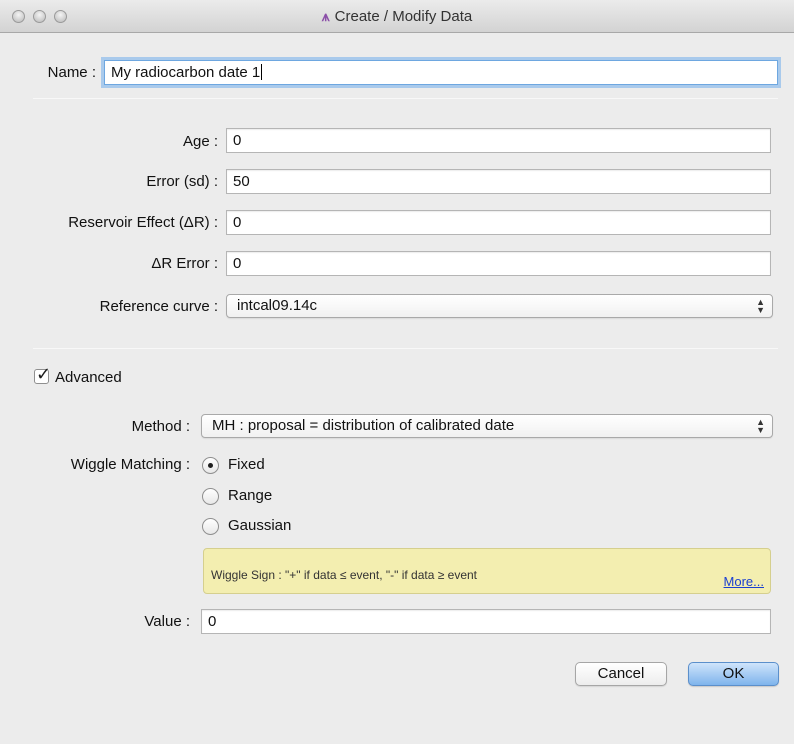  I want to click on radio-fixed, so click(210, 465).